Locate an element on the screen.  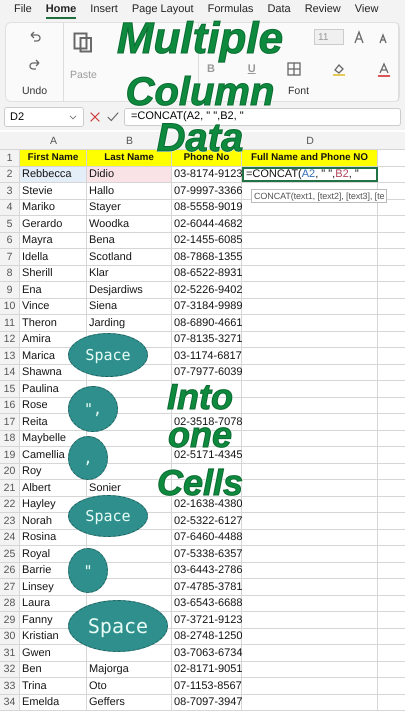
table-cell: 08-2748-1250 is located at coordinates (207, 636).